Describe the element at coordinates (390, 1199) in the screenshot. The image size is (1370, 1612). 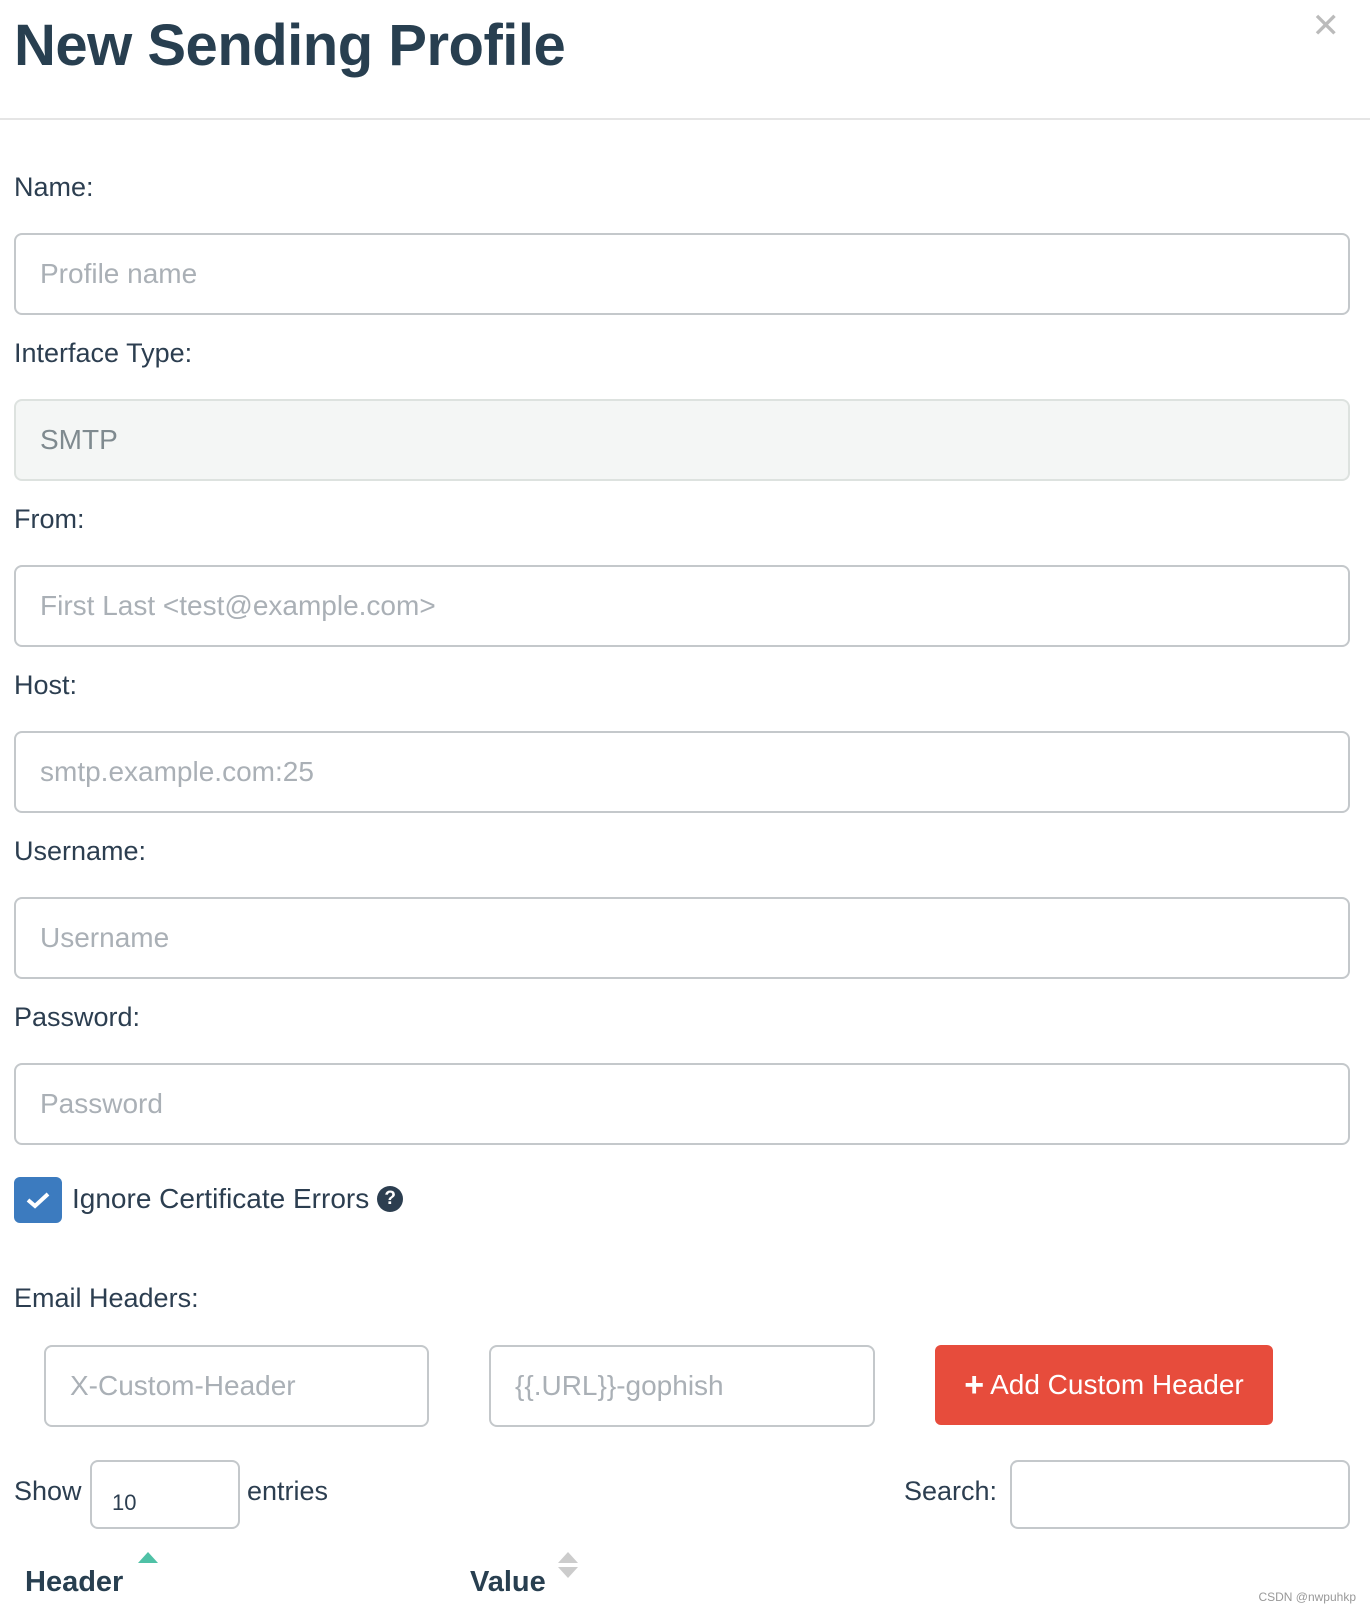
I see `help-icon: ?` at that location.